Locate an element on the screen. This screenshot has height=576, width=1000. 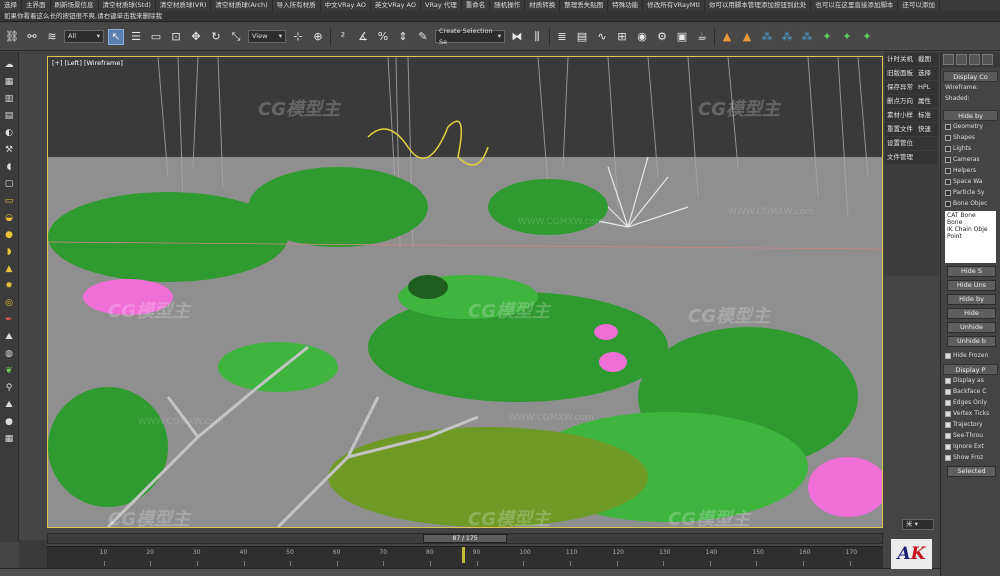
selection-filter-dropdown: All ▾ is located at coordinates (84, 36).